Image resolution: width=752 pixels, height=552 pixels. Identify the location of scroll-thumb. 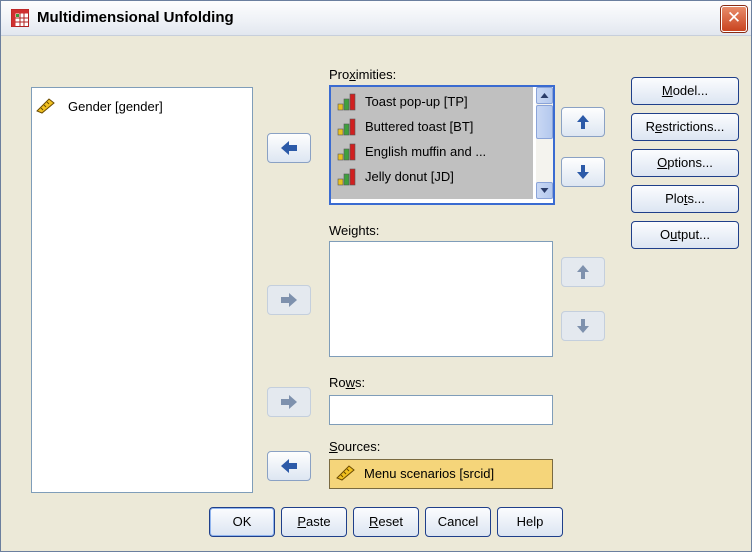
(544, 122).